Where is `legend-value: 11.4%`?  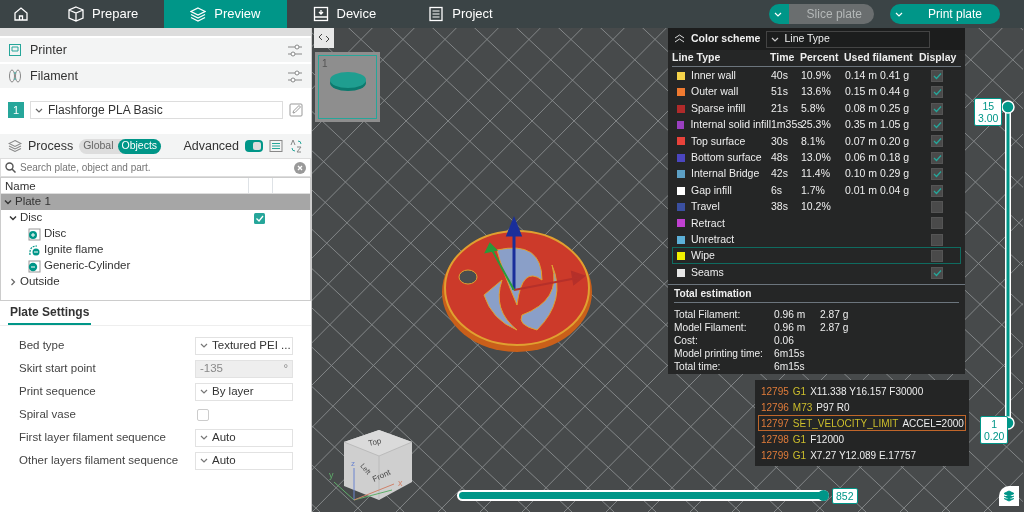 legend-value: 11.4% is located at coordinates (816, 174).